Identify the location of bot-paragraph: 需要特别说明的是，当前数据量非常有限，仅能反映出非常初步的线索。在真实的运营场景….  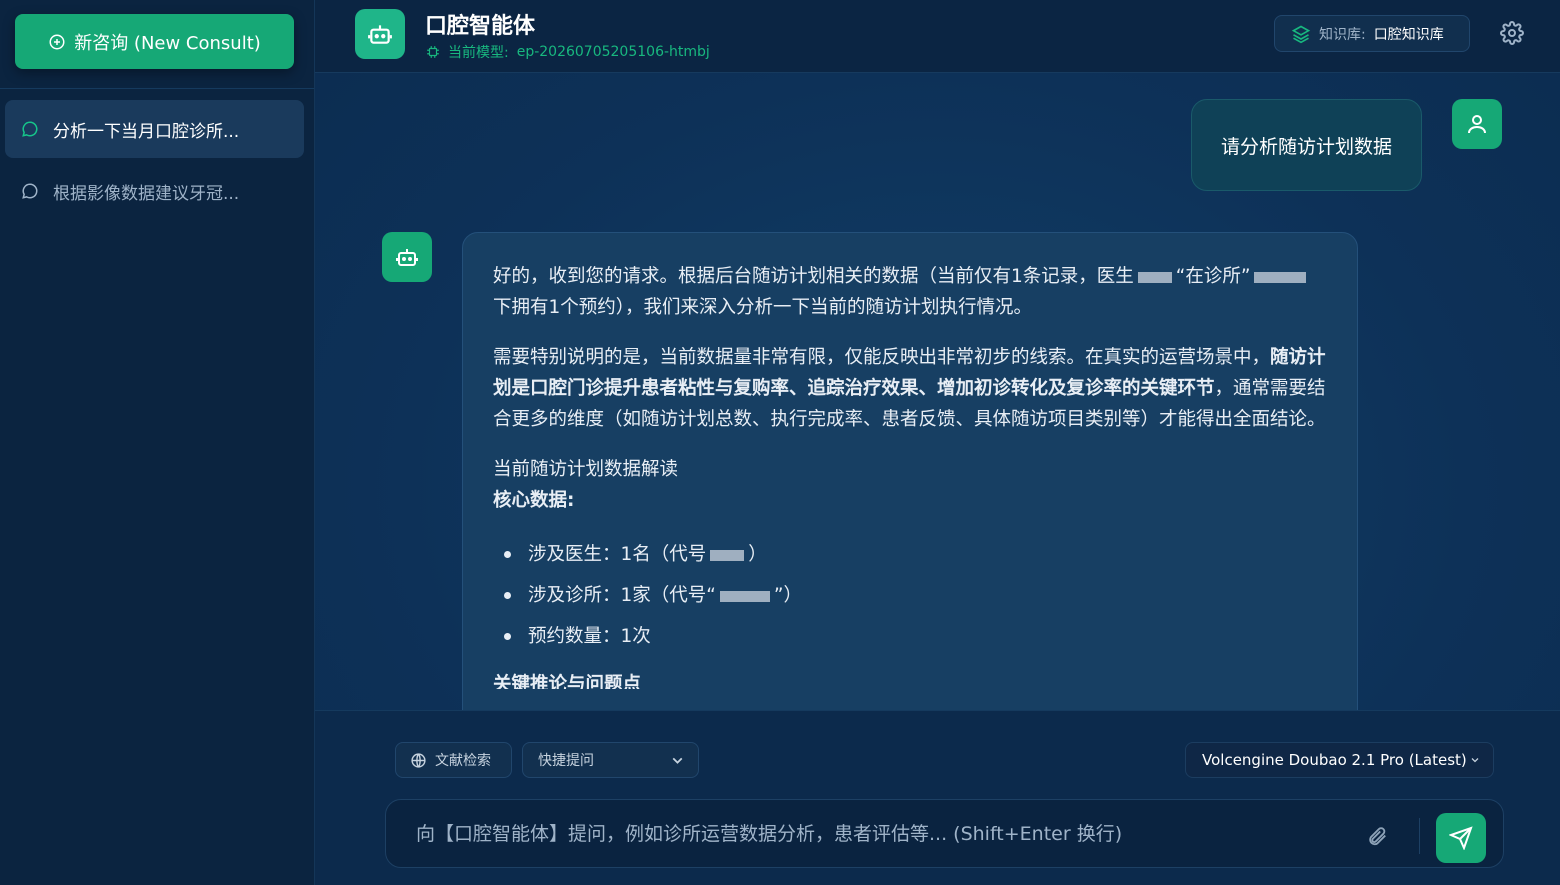
(910, 388).